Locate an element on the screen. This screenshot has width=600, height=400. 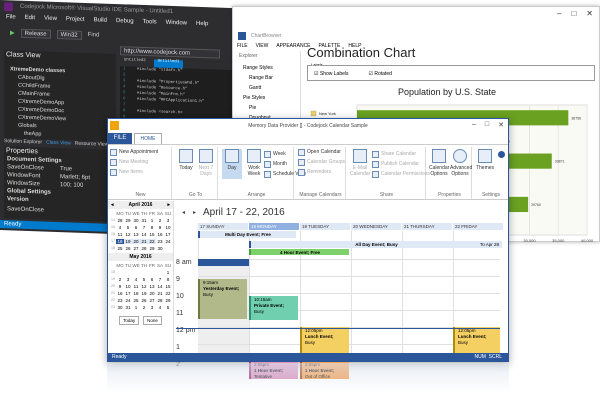
multi-day-event: Multi Day Event; Free is located at coordinates (247, 234).